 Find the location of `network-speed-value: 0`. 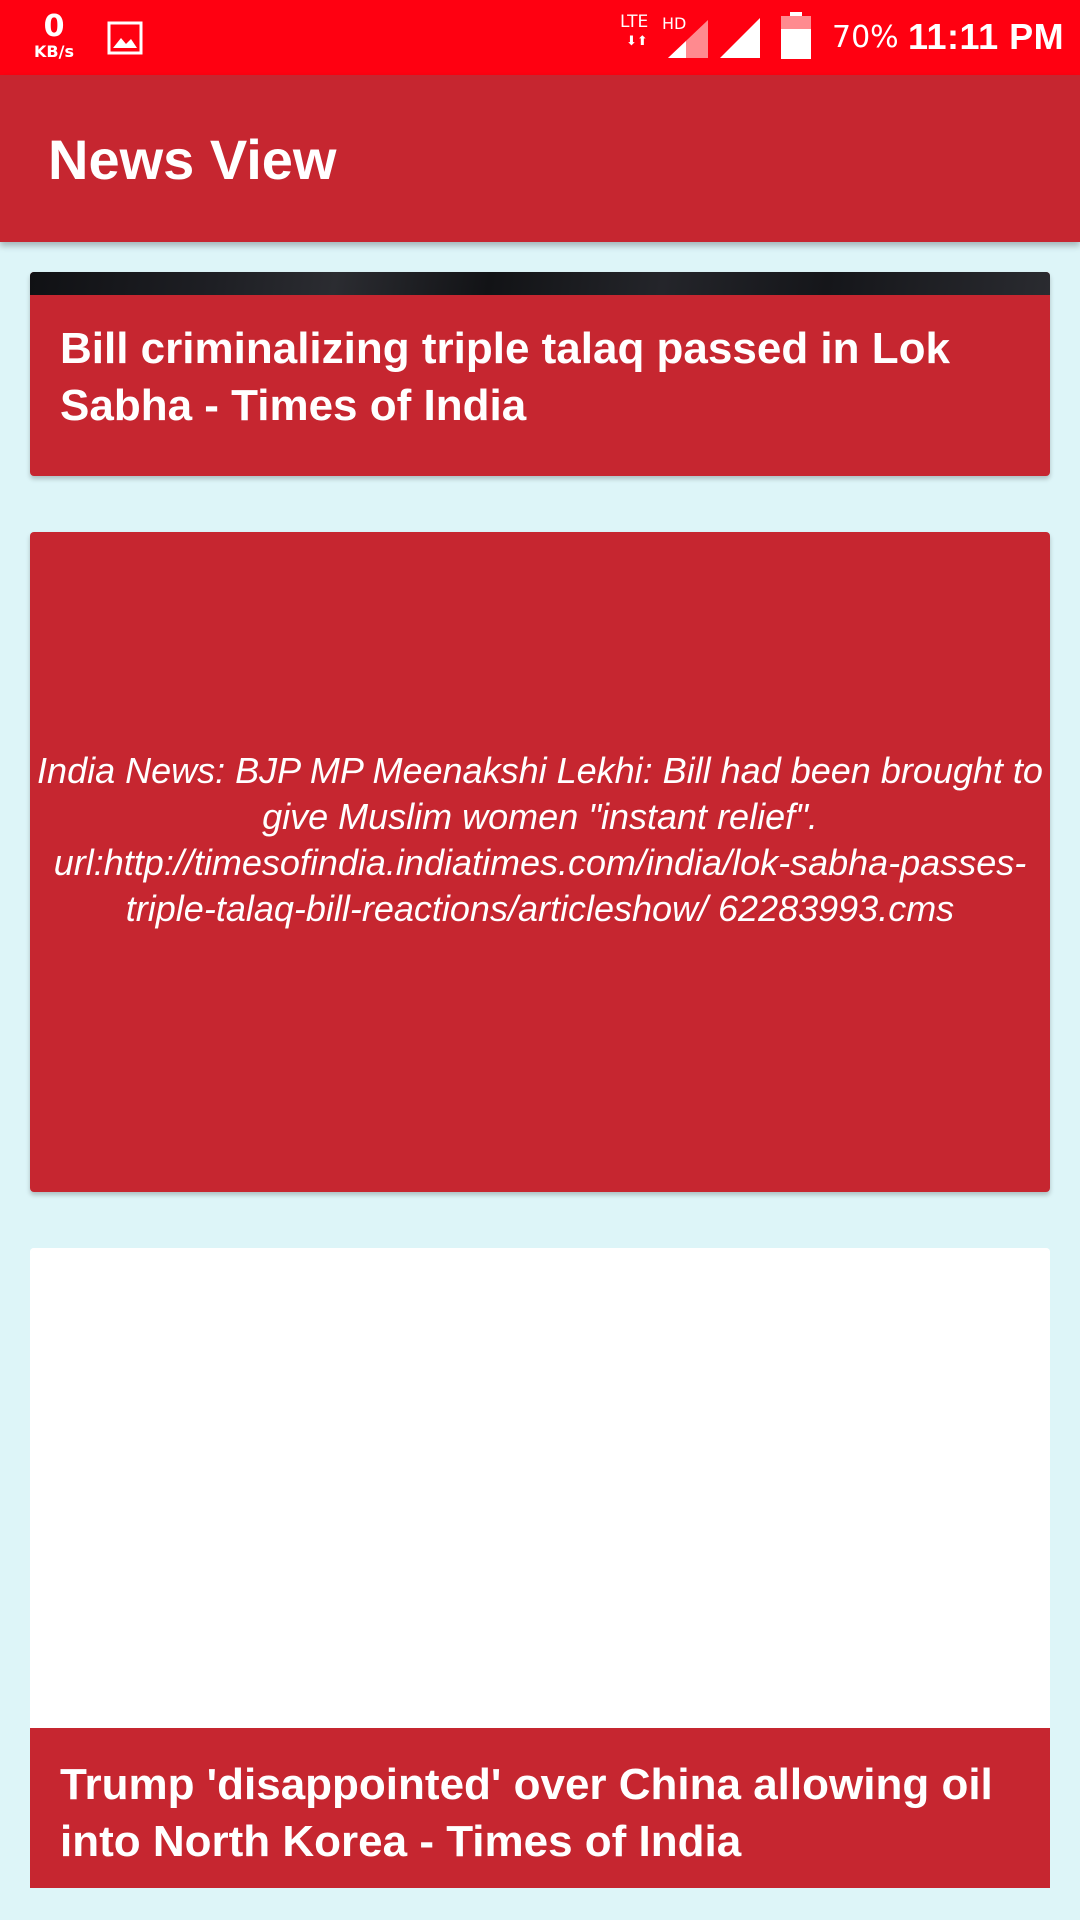

network-speed-value: 0 is located at coordinates (54, 26).